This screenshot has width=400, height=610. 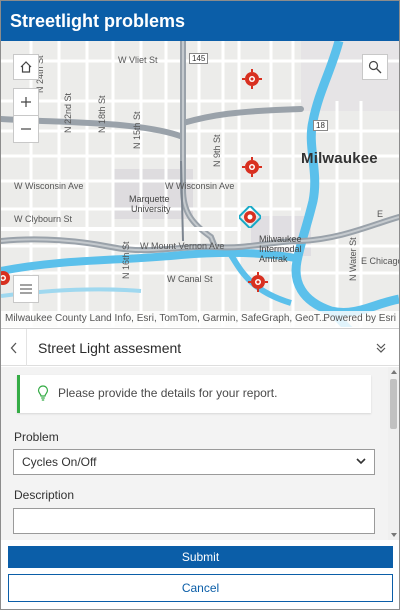 What do you see at coordinates (320, 125) in the screenshot?
I see `hwy-18-shield: 18` at bounding box center [320, 125].